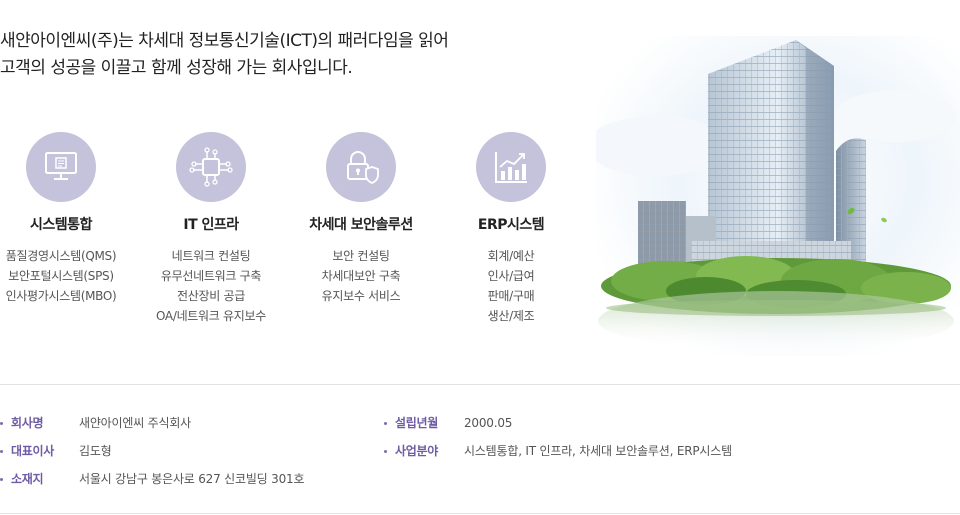 The height and width of the screenshot is (515, 960). I want to click on address-value: 서울시 강남구 봉은사로 627 신코빌딩 301호, so click(192, 479).